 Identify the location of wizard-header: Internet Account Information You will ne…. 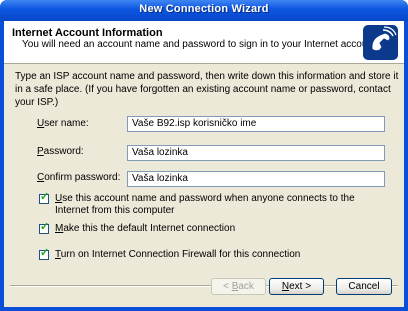
(204, 42).